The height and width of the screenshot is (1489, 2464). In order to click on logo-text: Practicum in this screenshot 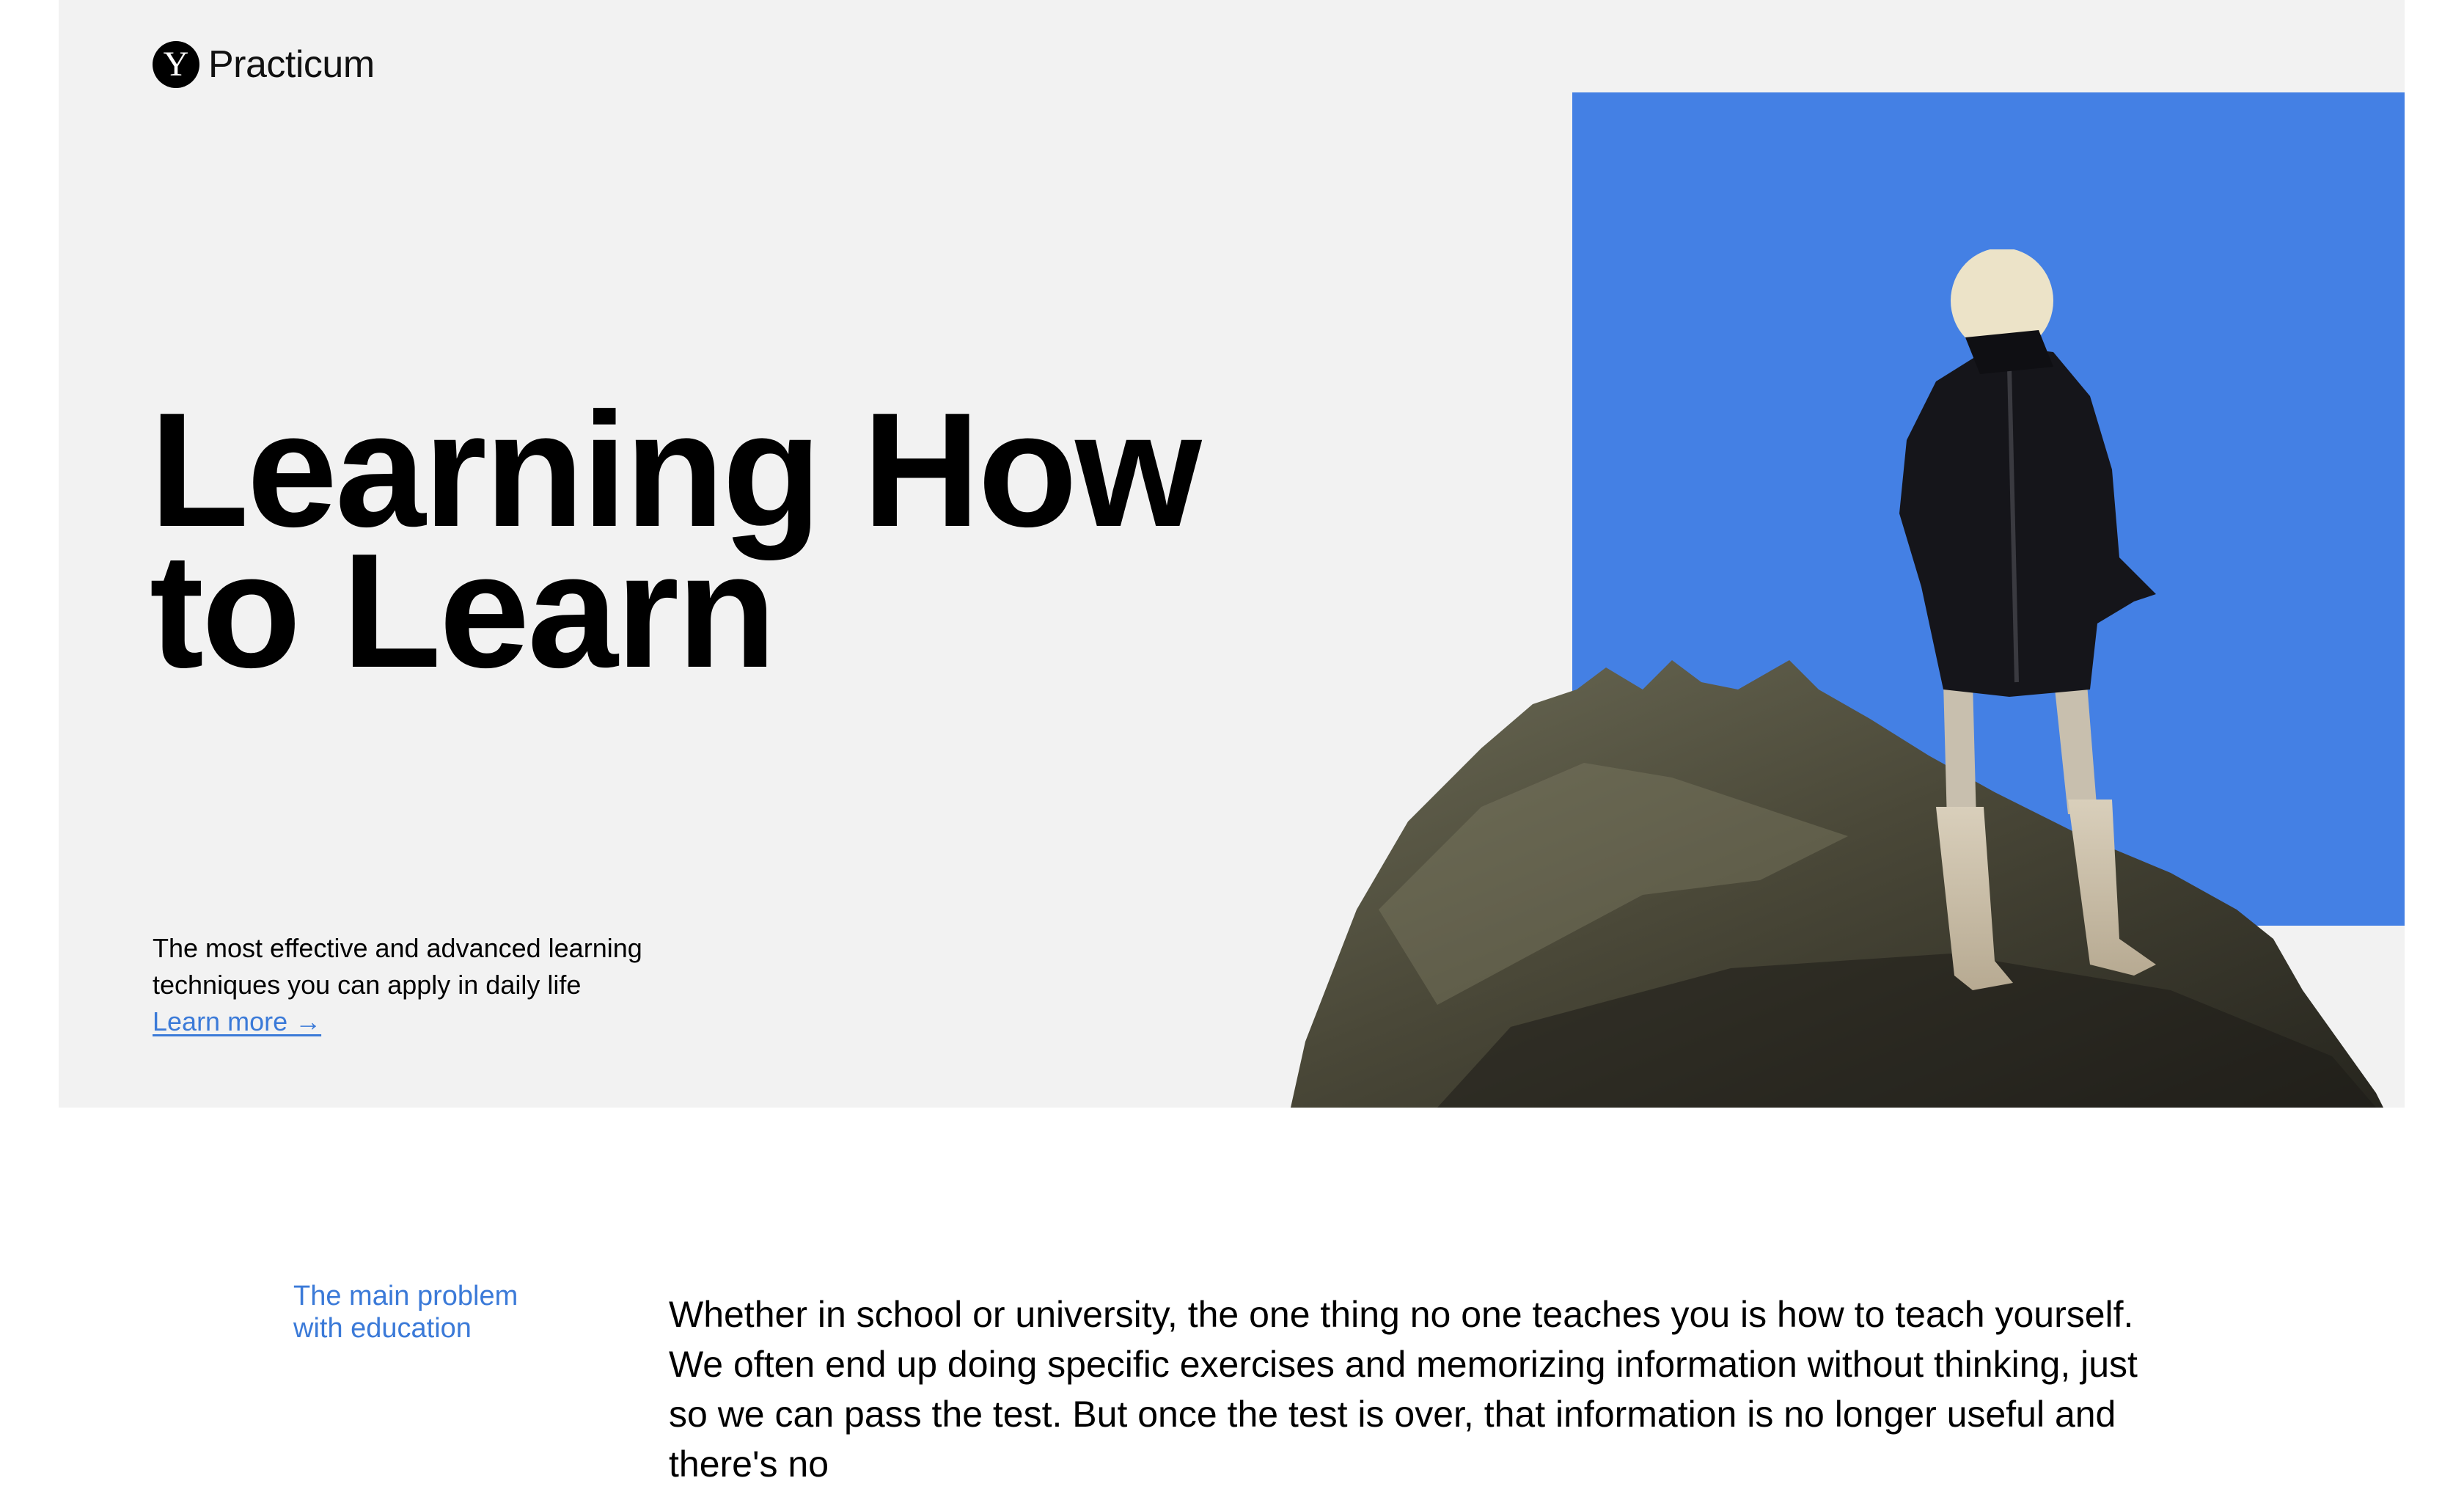, I will do `click(291, 64)`.